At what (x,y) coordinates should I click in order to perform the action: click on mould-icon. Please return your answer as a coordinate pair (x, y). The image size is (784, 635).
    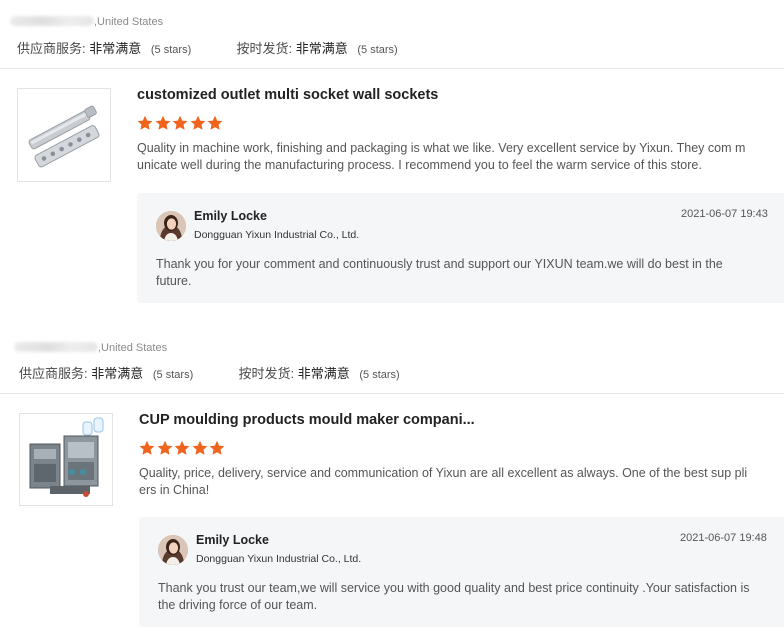
    Looking at the image, I should click on (66, 459).